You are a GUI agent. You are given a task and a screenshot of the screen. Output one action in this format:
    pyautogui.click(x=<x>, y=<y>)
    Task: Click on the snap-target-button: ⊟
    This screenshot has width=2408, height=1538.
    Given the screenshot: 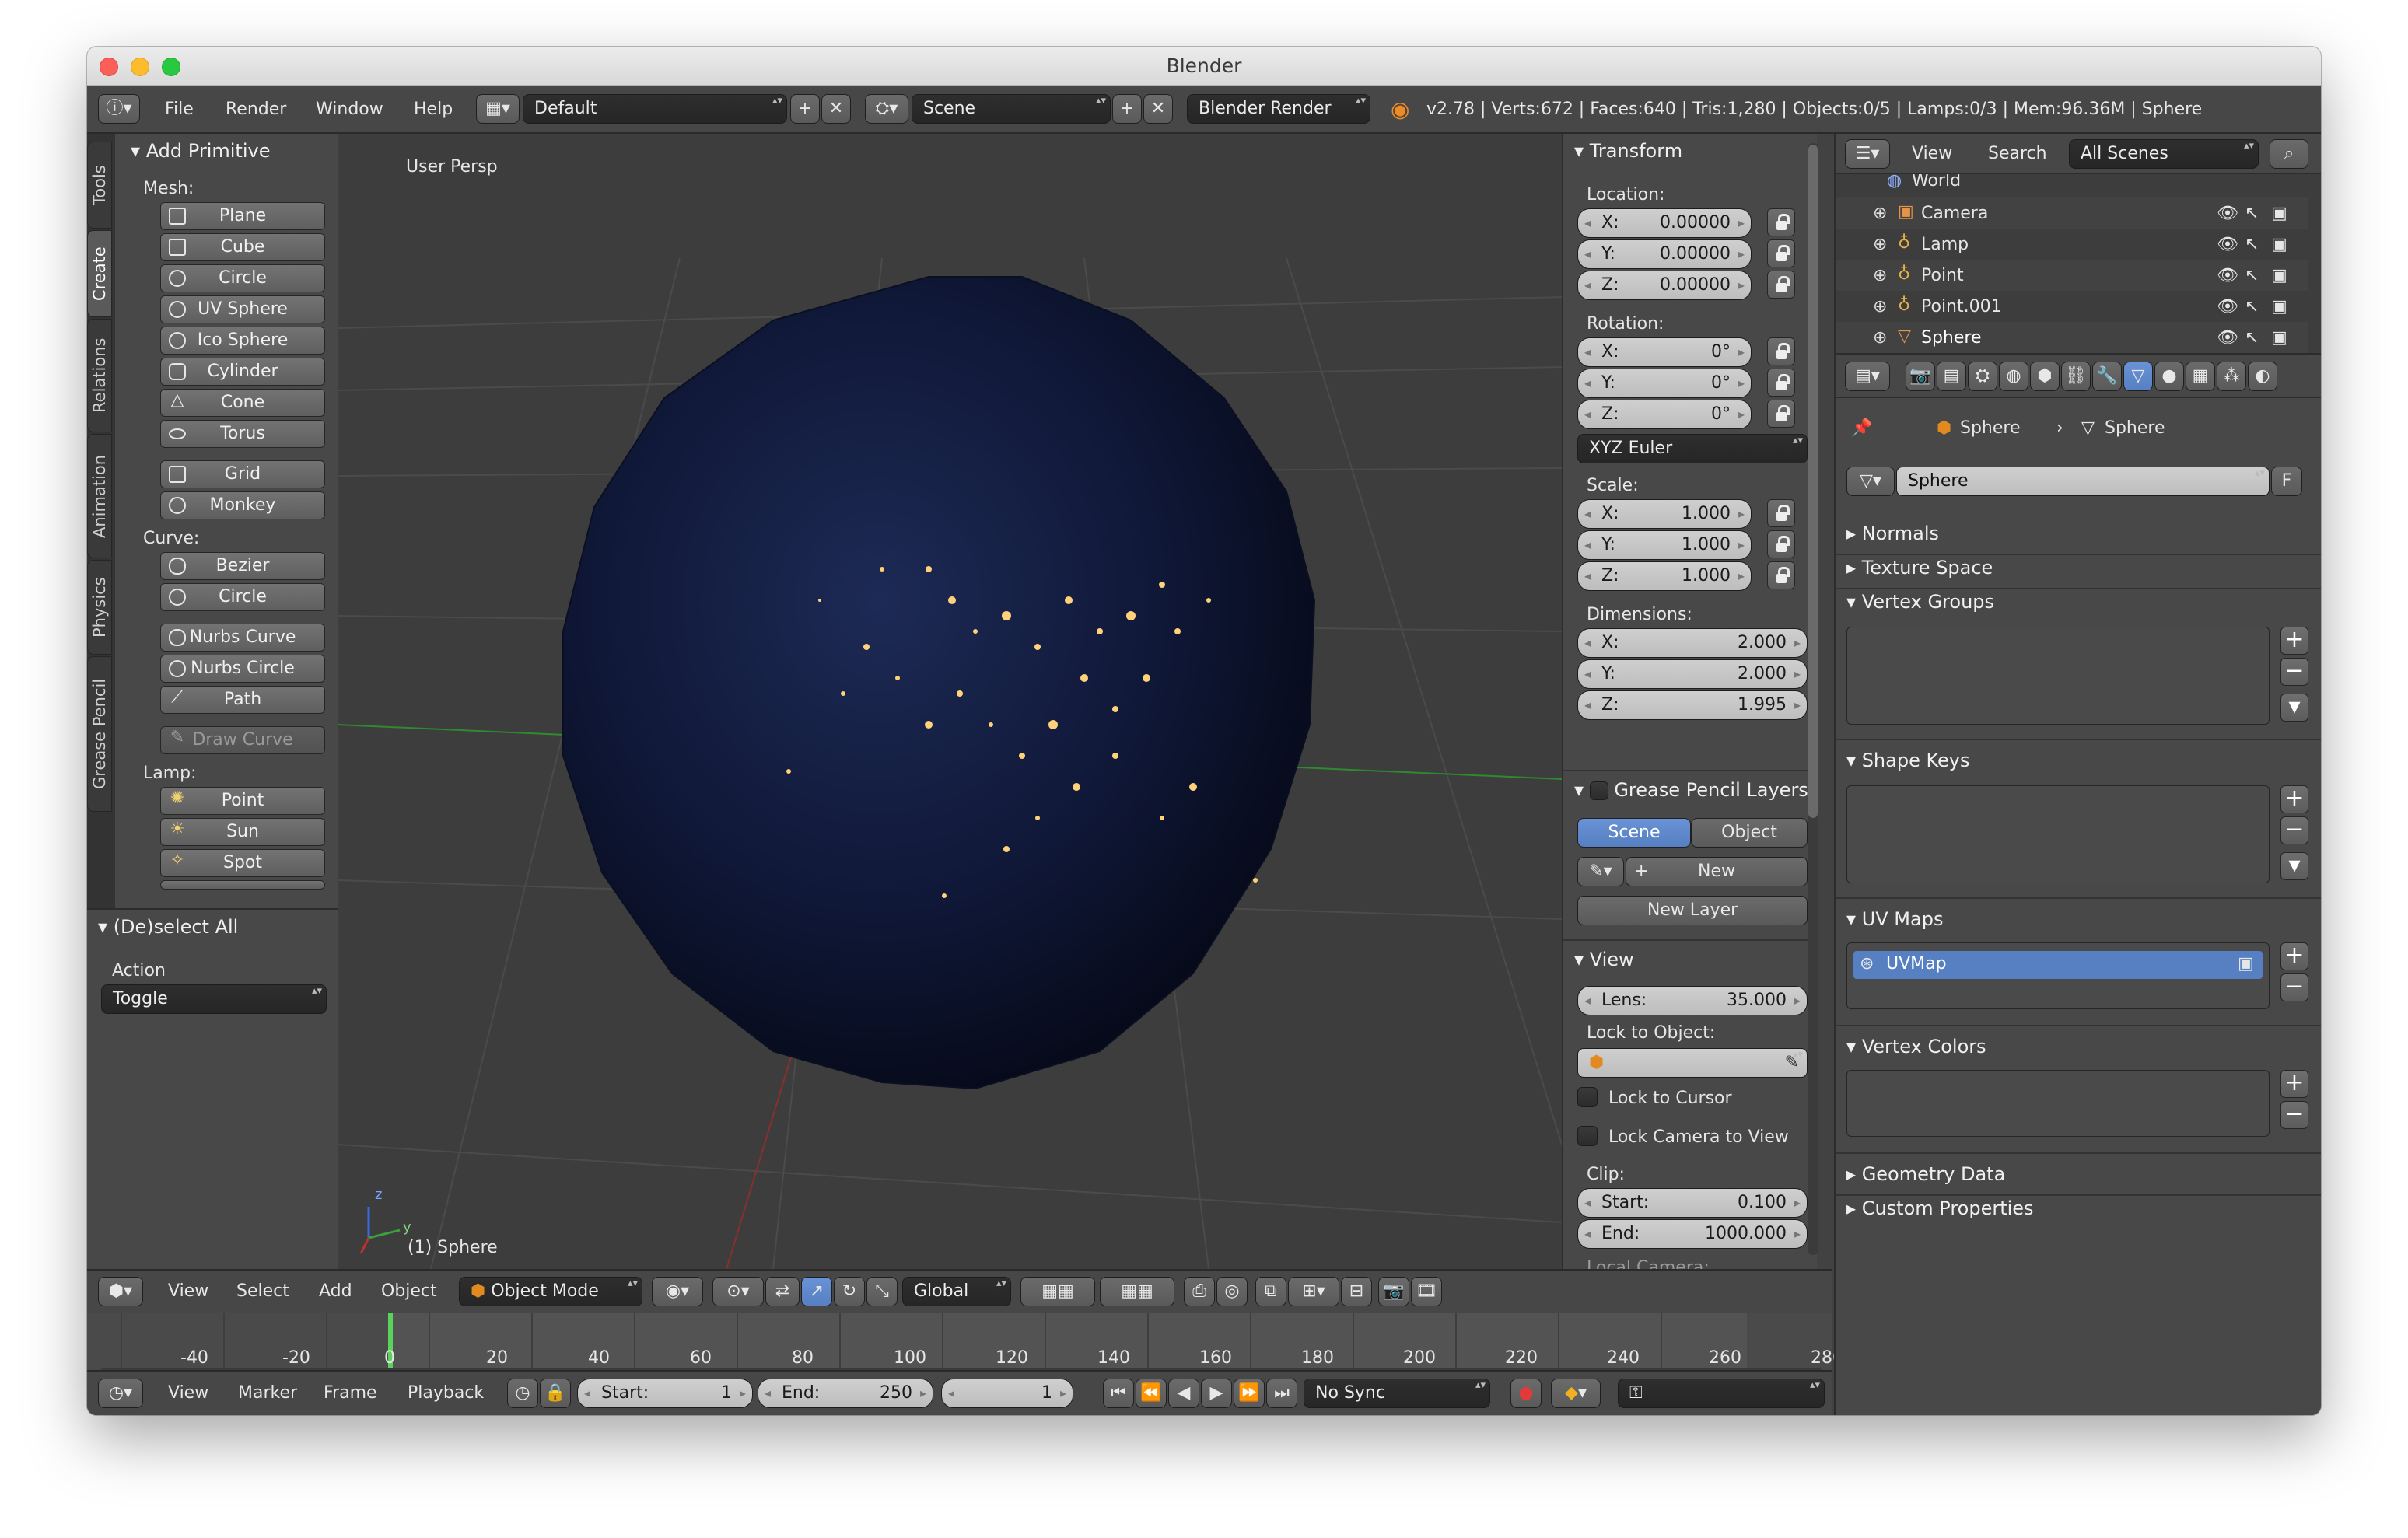 What is the action you would take?
    pyautogui.click(x=1356, y=1291)
    